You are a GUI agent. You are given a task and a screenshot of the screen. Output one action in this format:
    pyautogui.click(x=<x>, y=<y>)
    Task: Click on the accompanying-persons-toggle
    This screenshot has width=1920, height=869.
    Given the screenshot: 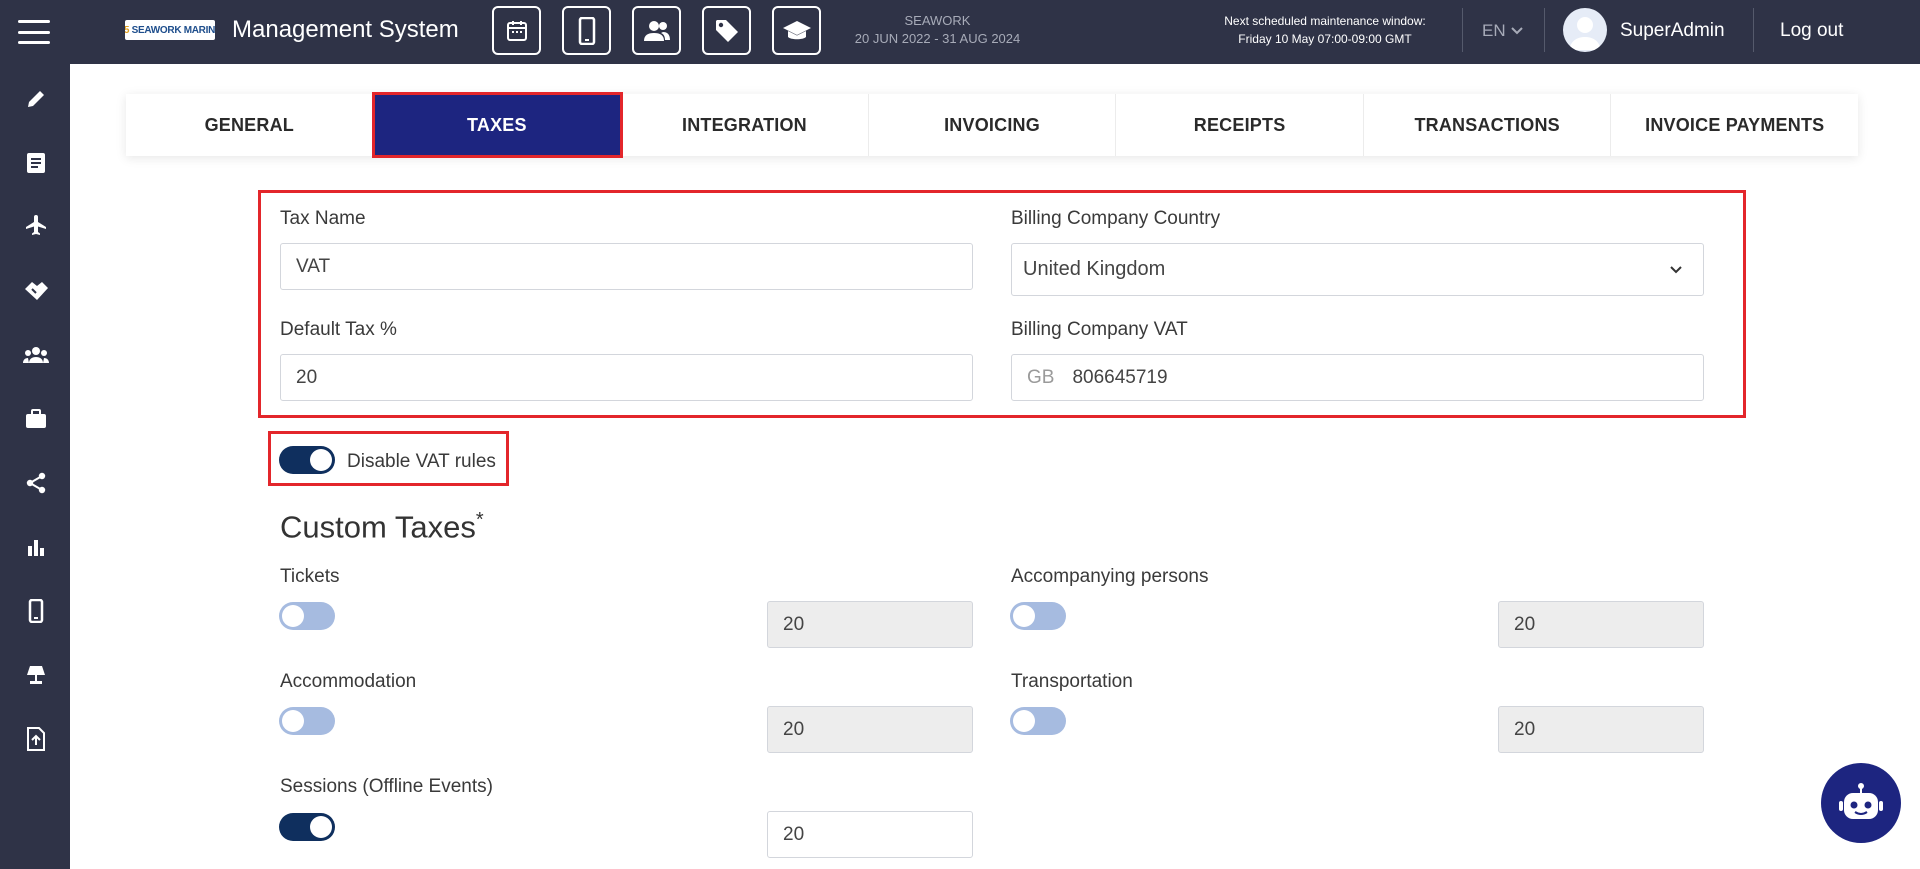 What is the action you would take?
    pyautogui.click(x=1038, y=616)
    